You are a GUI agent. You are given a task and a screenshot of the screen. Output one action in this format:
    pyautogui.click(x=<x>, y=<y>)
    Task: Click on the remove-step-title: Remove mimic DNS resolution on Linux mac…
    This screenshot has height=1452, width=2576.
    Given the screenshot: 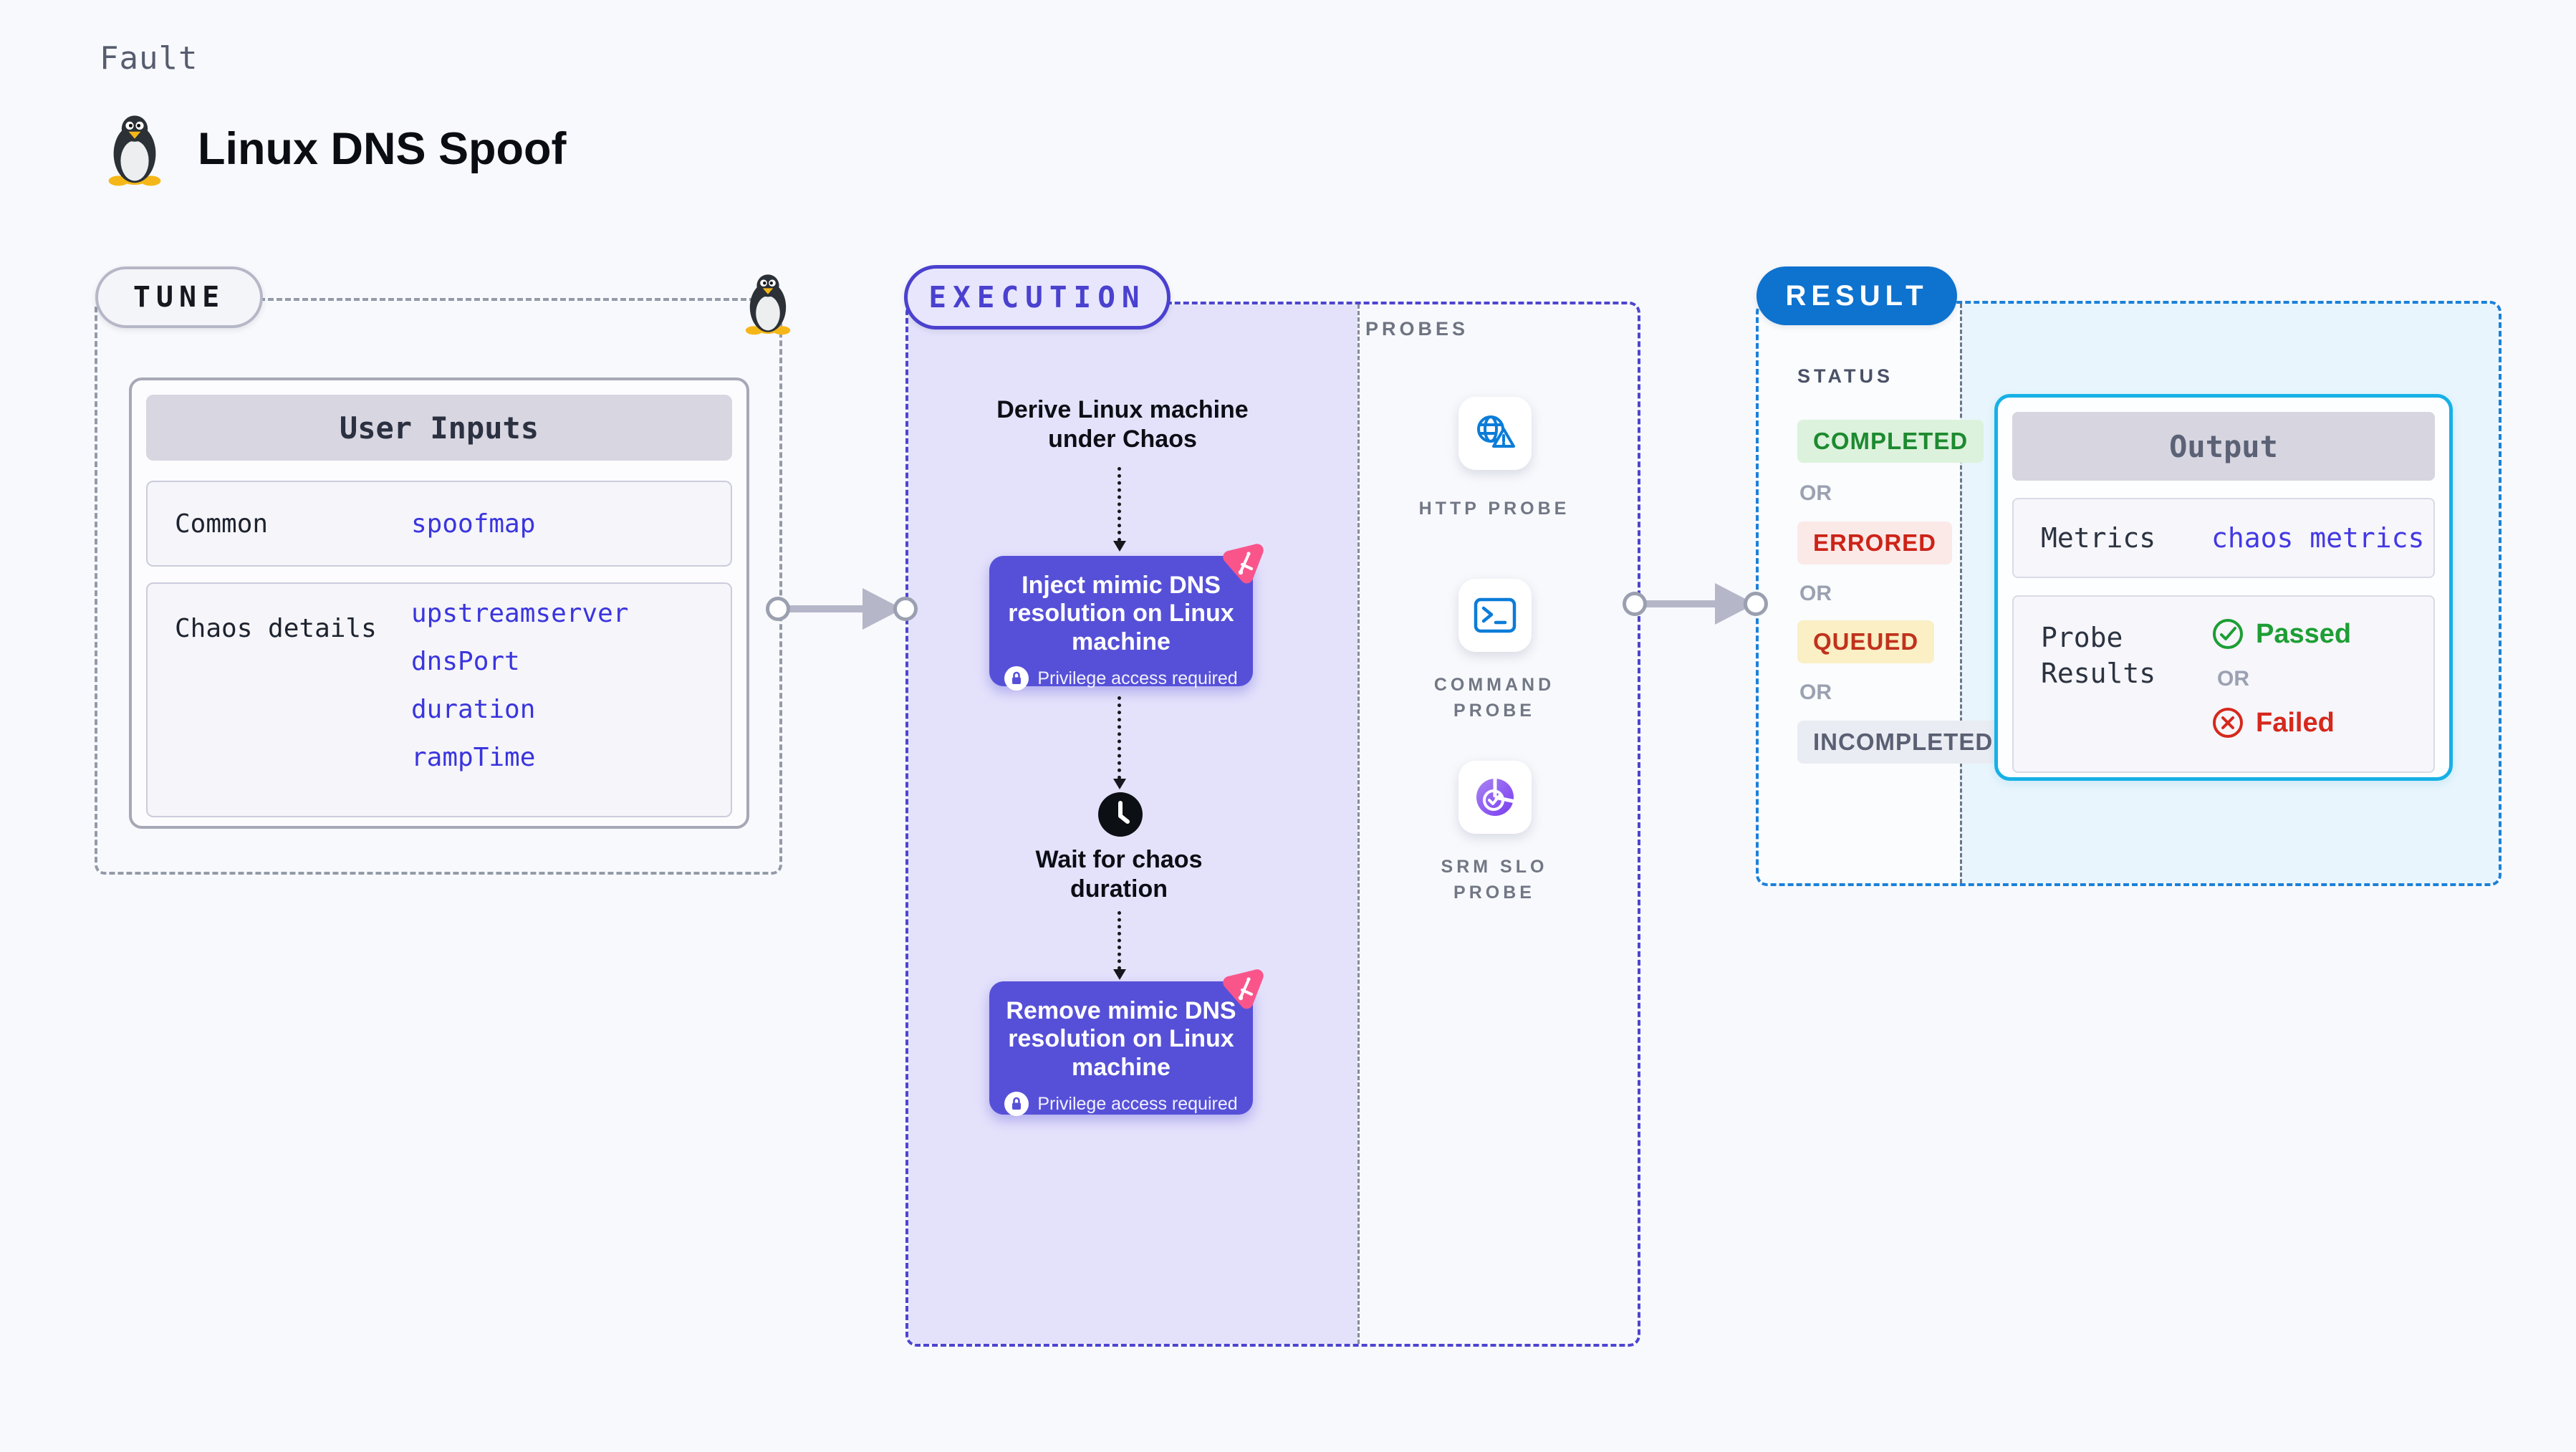 What is the action you would take?
    pyautogui.click(x=1121, y=1039)
    